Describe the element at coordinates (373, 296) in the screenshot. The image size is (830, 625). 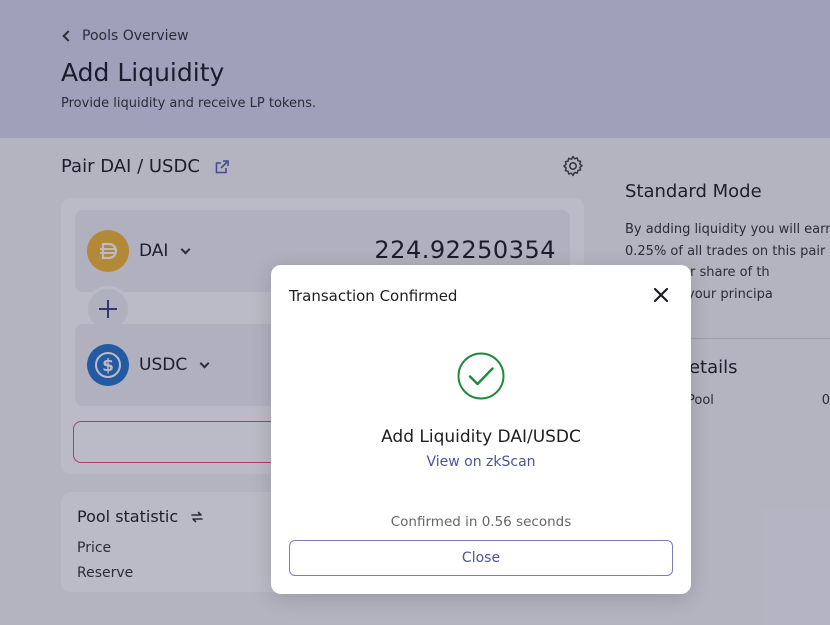
I see `modal-title: Transaction Confirmed` at that location.